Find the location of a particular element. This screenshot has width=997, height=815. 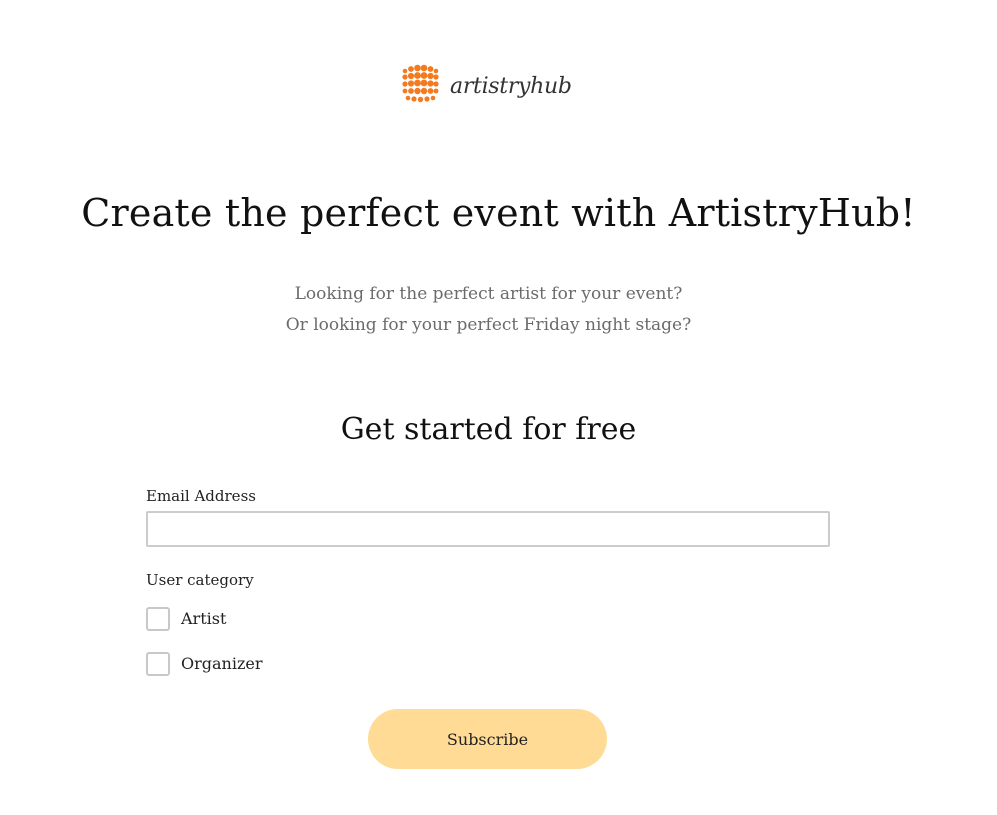

form-title: Get started for free is located at coordinates (488, 429).